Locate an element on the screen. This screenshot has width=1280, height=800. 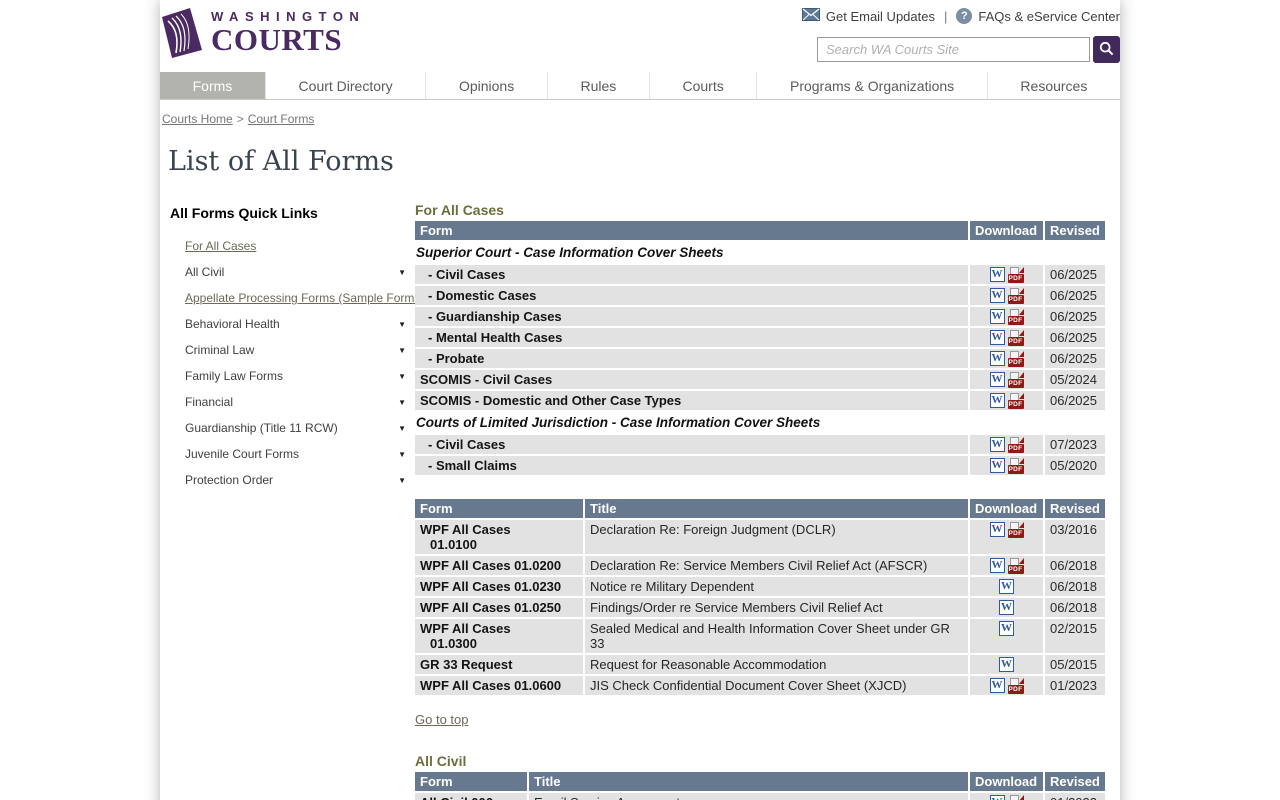
logo-text-courts: COURTS is located at coordinates (277, 39).